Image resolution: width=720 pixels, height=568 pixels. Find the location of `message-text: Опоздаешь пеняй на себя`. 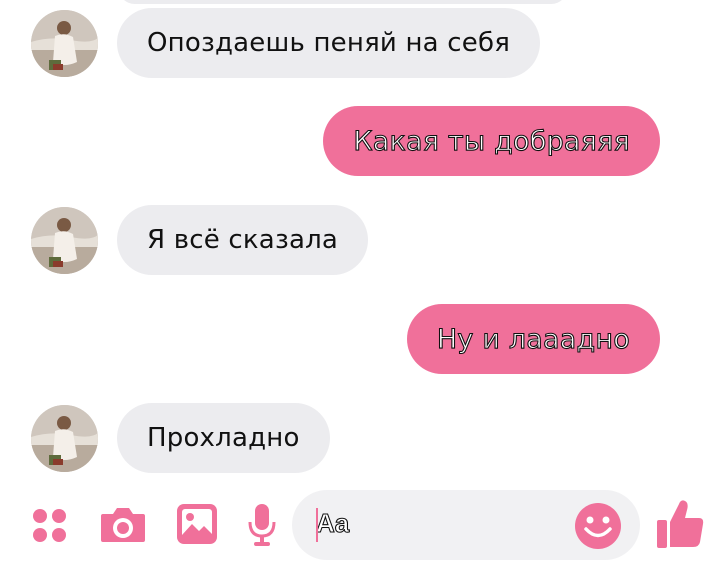

message-text: Опоздаешь пеняй на себя is located at coordinates (329, 43).